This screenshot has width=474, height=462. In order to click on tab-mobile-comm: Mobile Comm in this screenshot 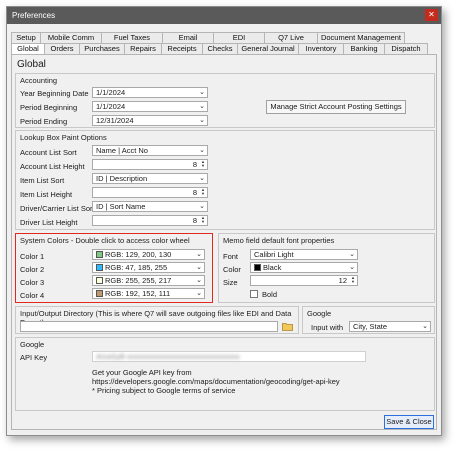, I will do `click(71, 37)`.